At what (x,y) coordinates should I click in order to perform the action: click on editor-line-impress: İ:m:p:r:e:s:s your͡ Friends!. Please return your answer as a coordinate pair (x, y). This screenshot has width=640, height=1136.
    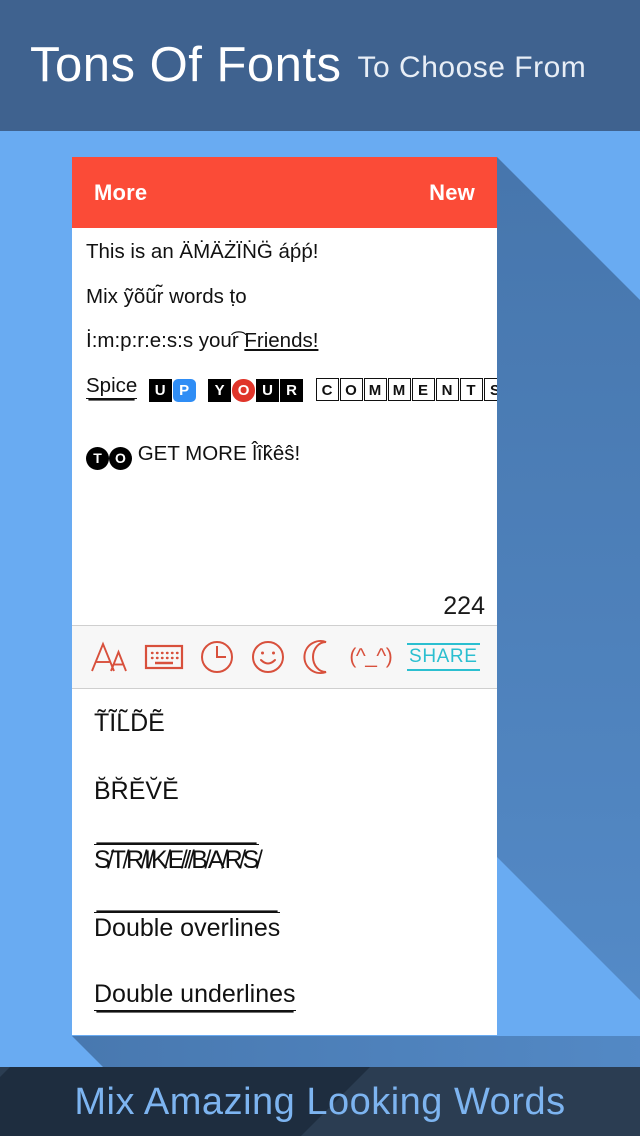
    Looking at the image, I should click on (284, 340).